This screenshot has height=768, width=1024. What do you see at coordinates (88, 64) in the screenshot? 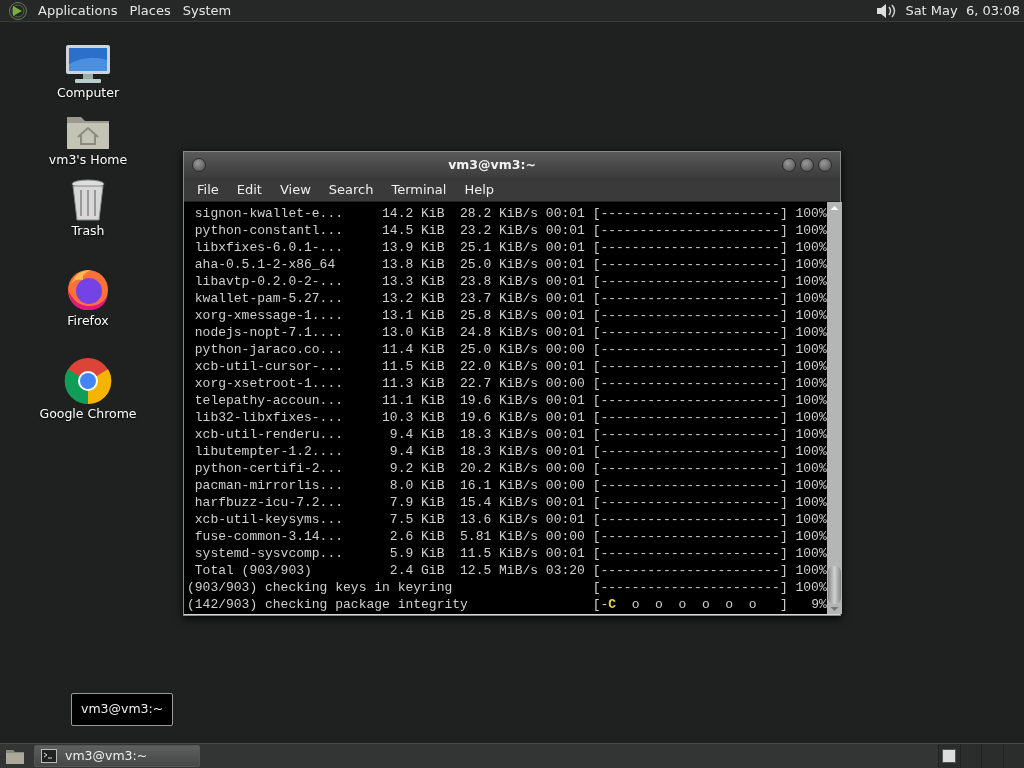
I see `monitor-icon` at bounding box center [88, 64].